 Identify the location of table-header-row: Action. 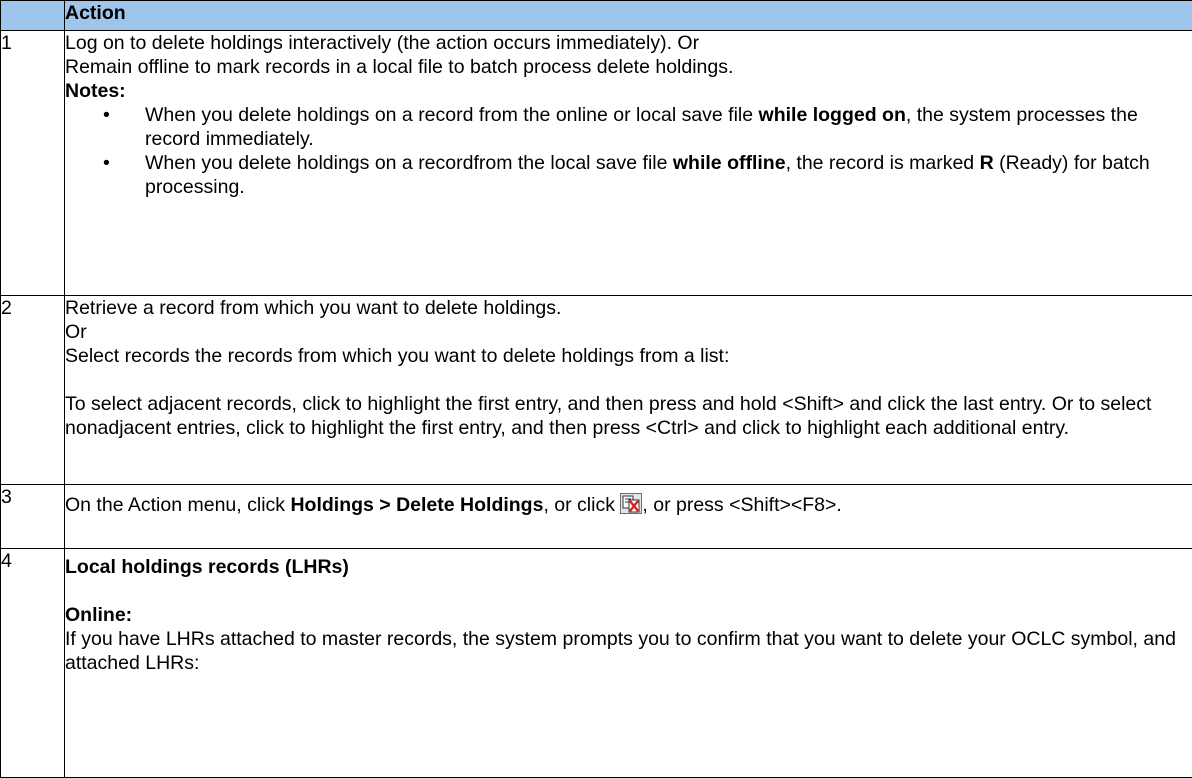
(596, 16).